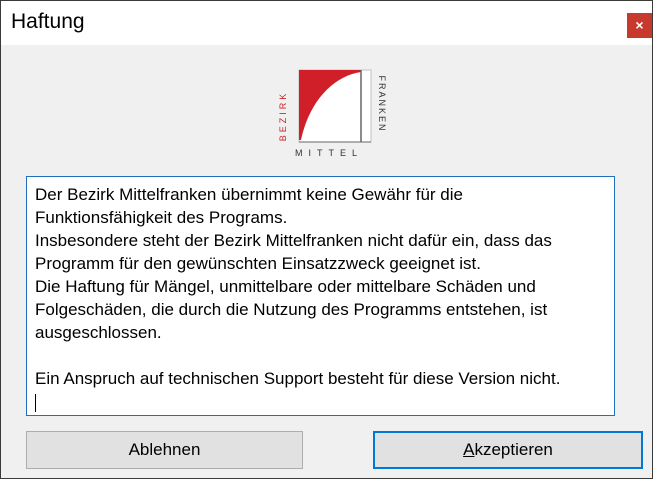  I want to click on disclaimer-line: Funktionsfähigkeit des Programs., so click(161, 217).